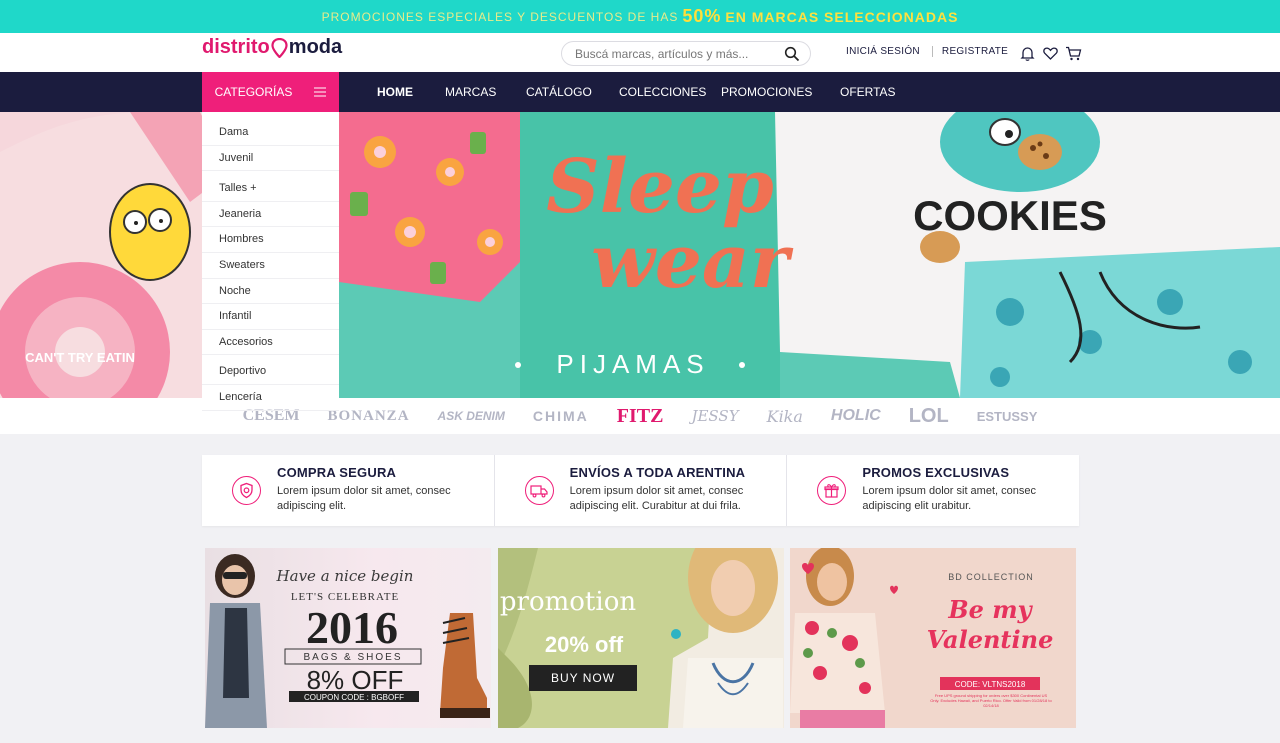 This screenshot has height=743, width=1280. Describe the element at coordinates (253, 92) in the screenshot. I see `categories-label: CATEGORÍAS` at that location.